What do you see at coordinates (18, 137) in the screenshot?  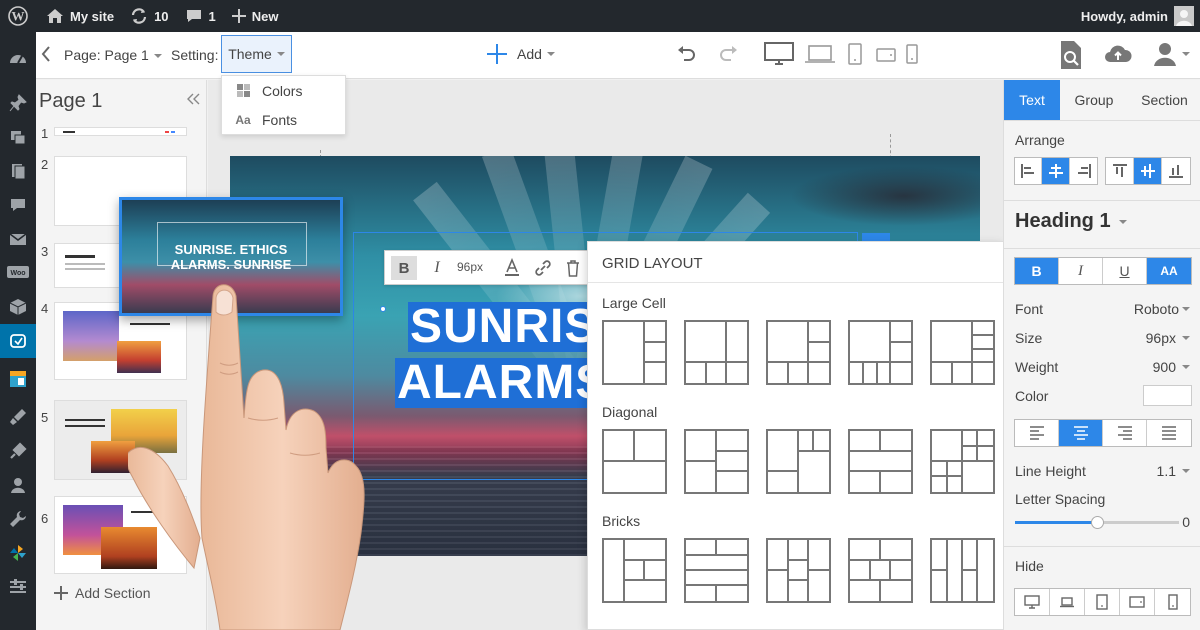 I see `media-icon` at bounding box center [18, 137].